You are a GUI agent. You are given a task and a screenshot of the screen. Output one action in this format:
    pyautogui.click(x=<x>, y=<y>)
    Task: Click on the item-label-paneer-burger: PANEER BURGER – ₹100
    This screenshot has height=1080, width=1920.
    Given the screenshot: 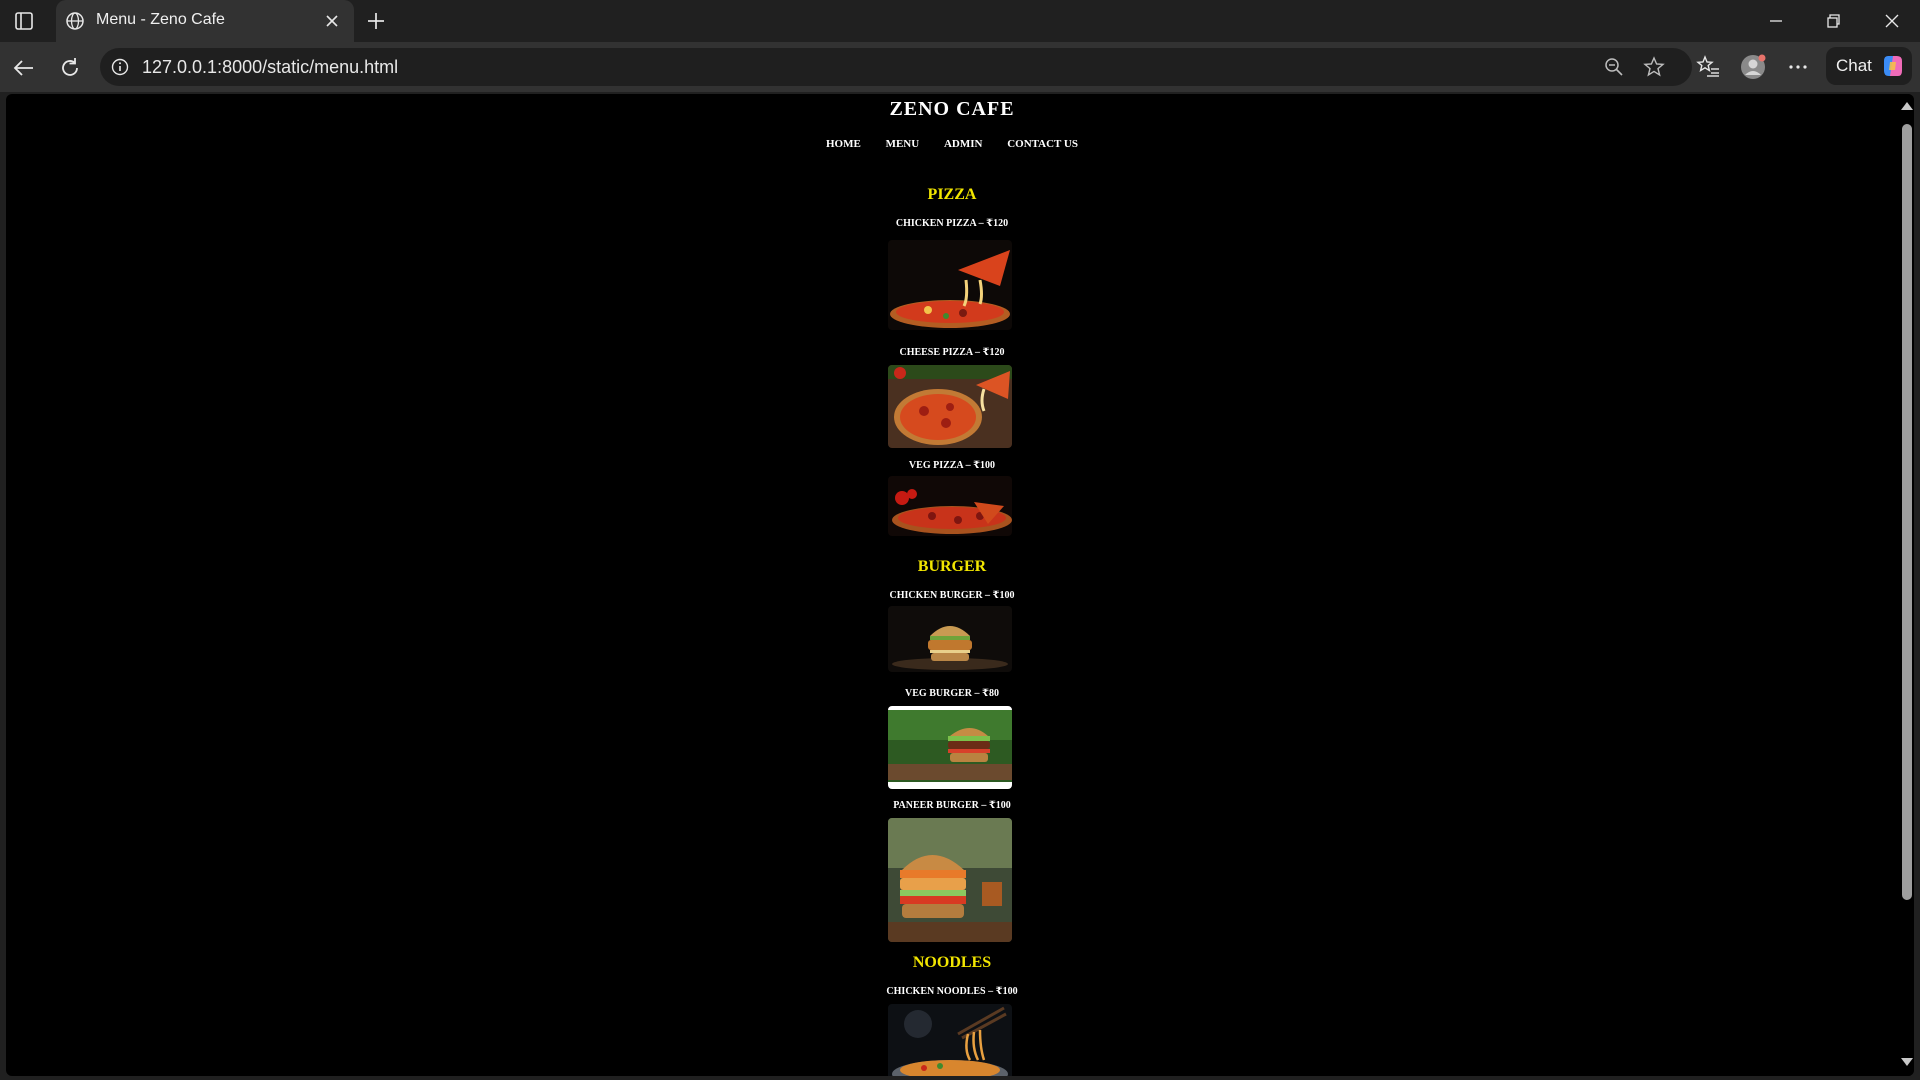 What is the action you would take?
    pyautogui.click(x=952, y=805)
    